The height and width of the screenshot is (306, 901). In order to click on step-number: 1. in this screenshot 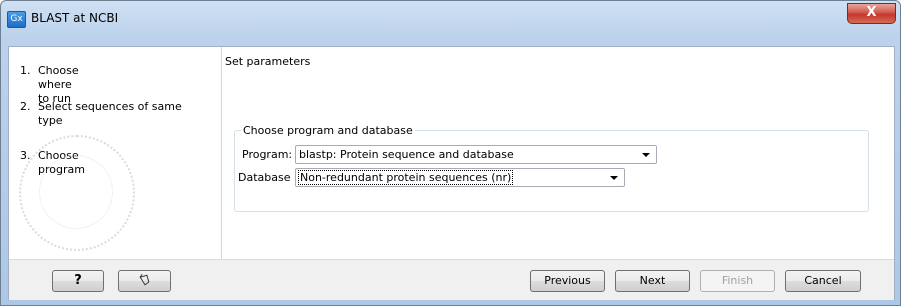, I will do `click(25, 70)`.